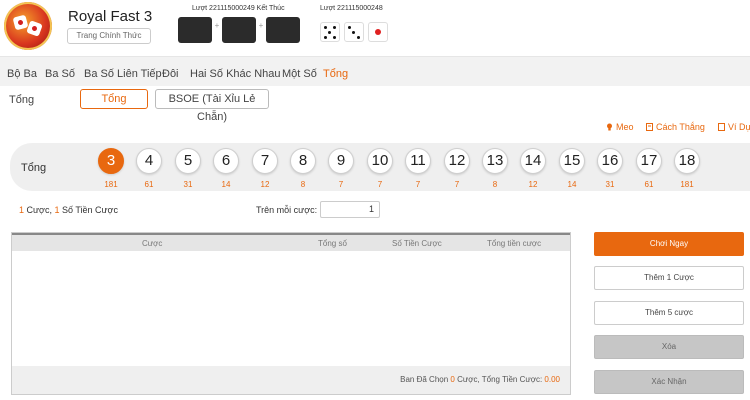  What do you see at coordinates (188, 161) in the screenshot?
I see `number-ball: 5` at bounding box center [188, 161].